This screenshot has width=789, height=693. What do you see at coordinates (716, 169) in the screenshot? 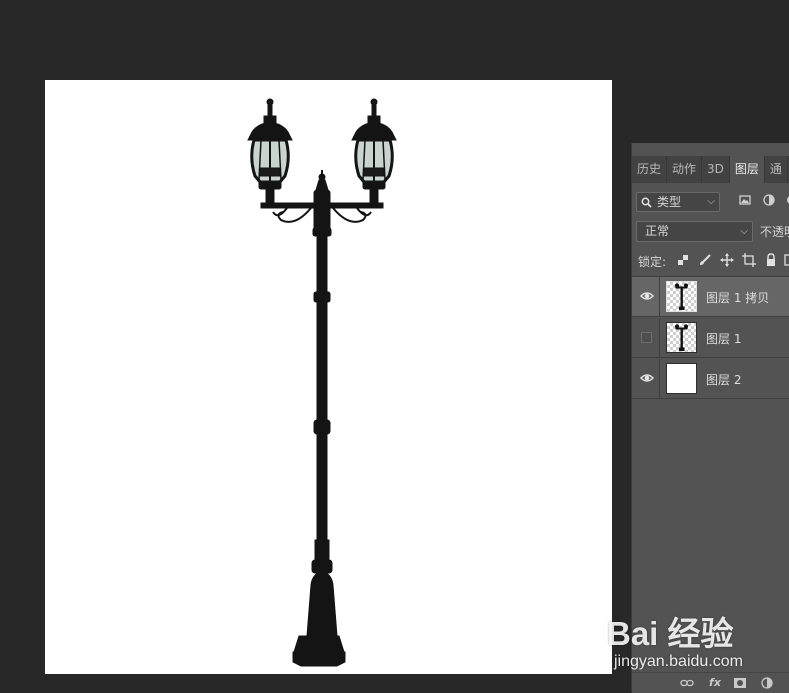
I see `tab-3d: 3D` at bounding box center [716, 169].